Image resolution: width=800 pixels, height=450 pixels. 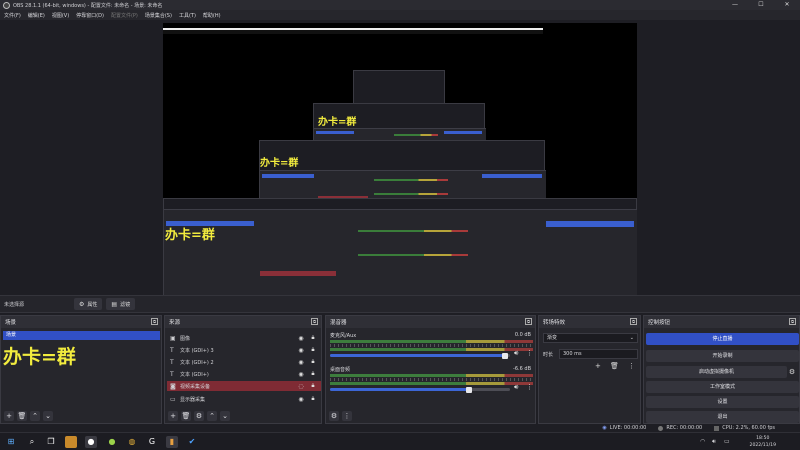 What do you see at coordinates (334, 416) in the screenshot?
I see `advanced-audio-button: ⚙` at bounding box center [334, 416].